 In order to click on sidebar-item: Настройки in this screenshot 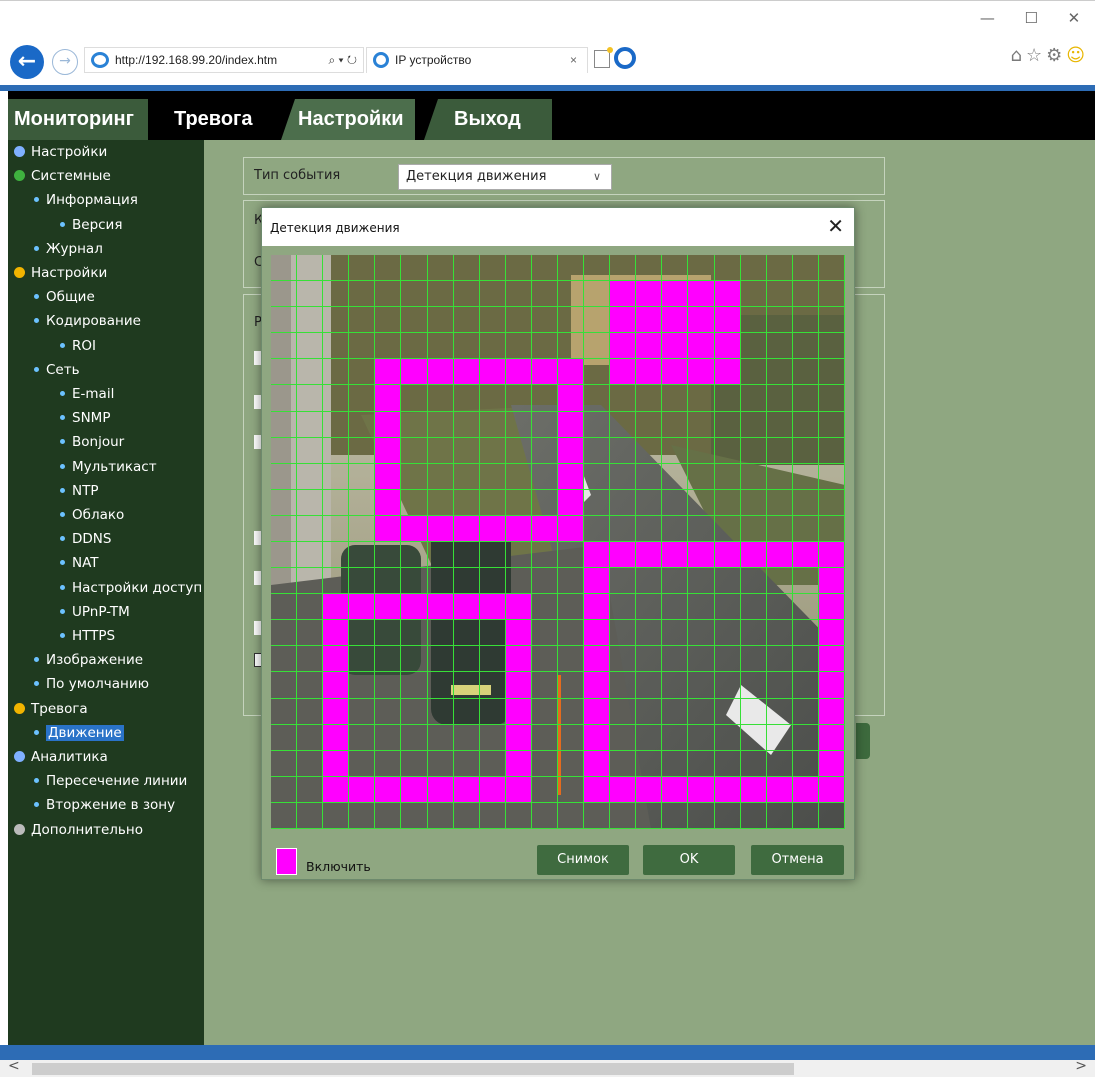, I will do `click(60, 152)`.